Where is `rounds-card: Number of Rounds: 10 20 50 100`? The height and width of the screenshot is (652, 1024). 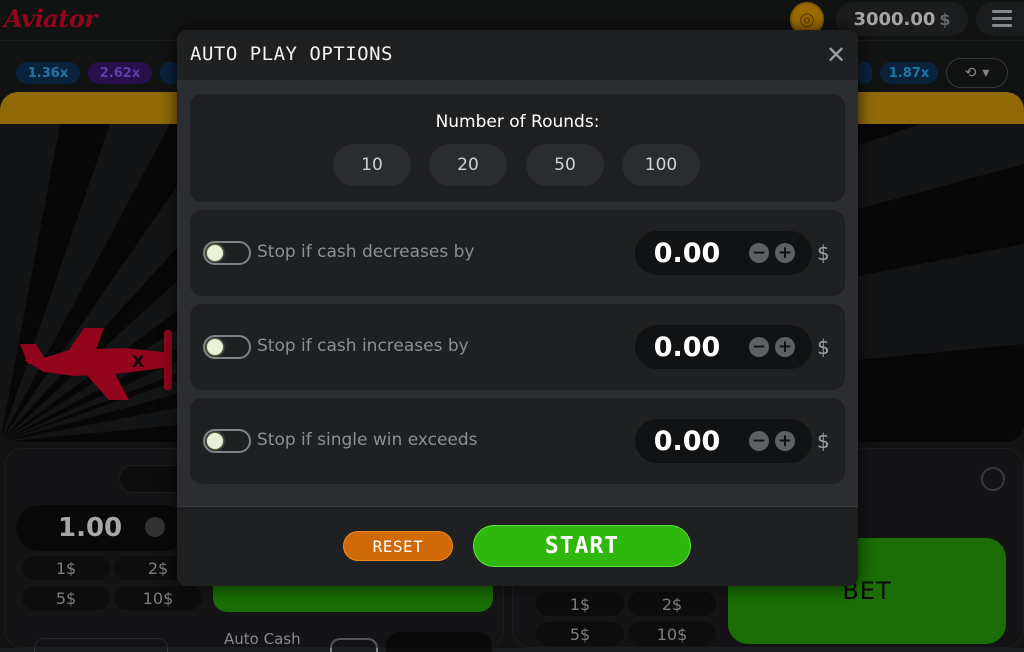
rounds-card: Number of Rounds: 10 20 50 100 is located at coordinates (517, 148).